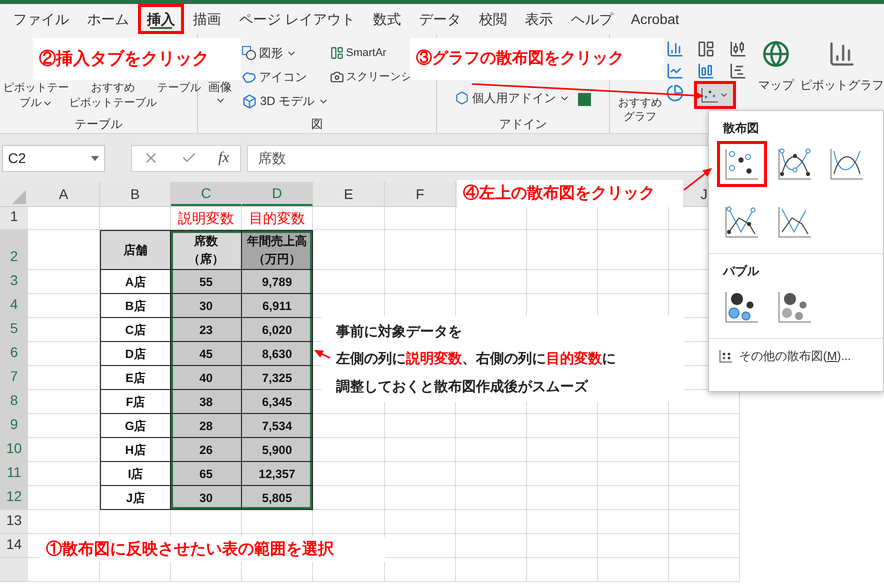 The image size is (884, 585). I want to click on row-header: 14, so click(14, 546).